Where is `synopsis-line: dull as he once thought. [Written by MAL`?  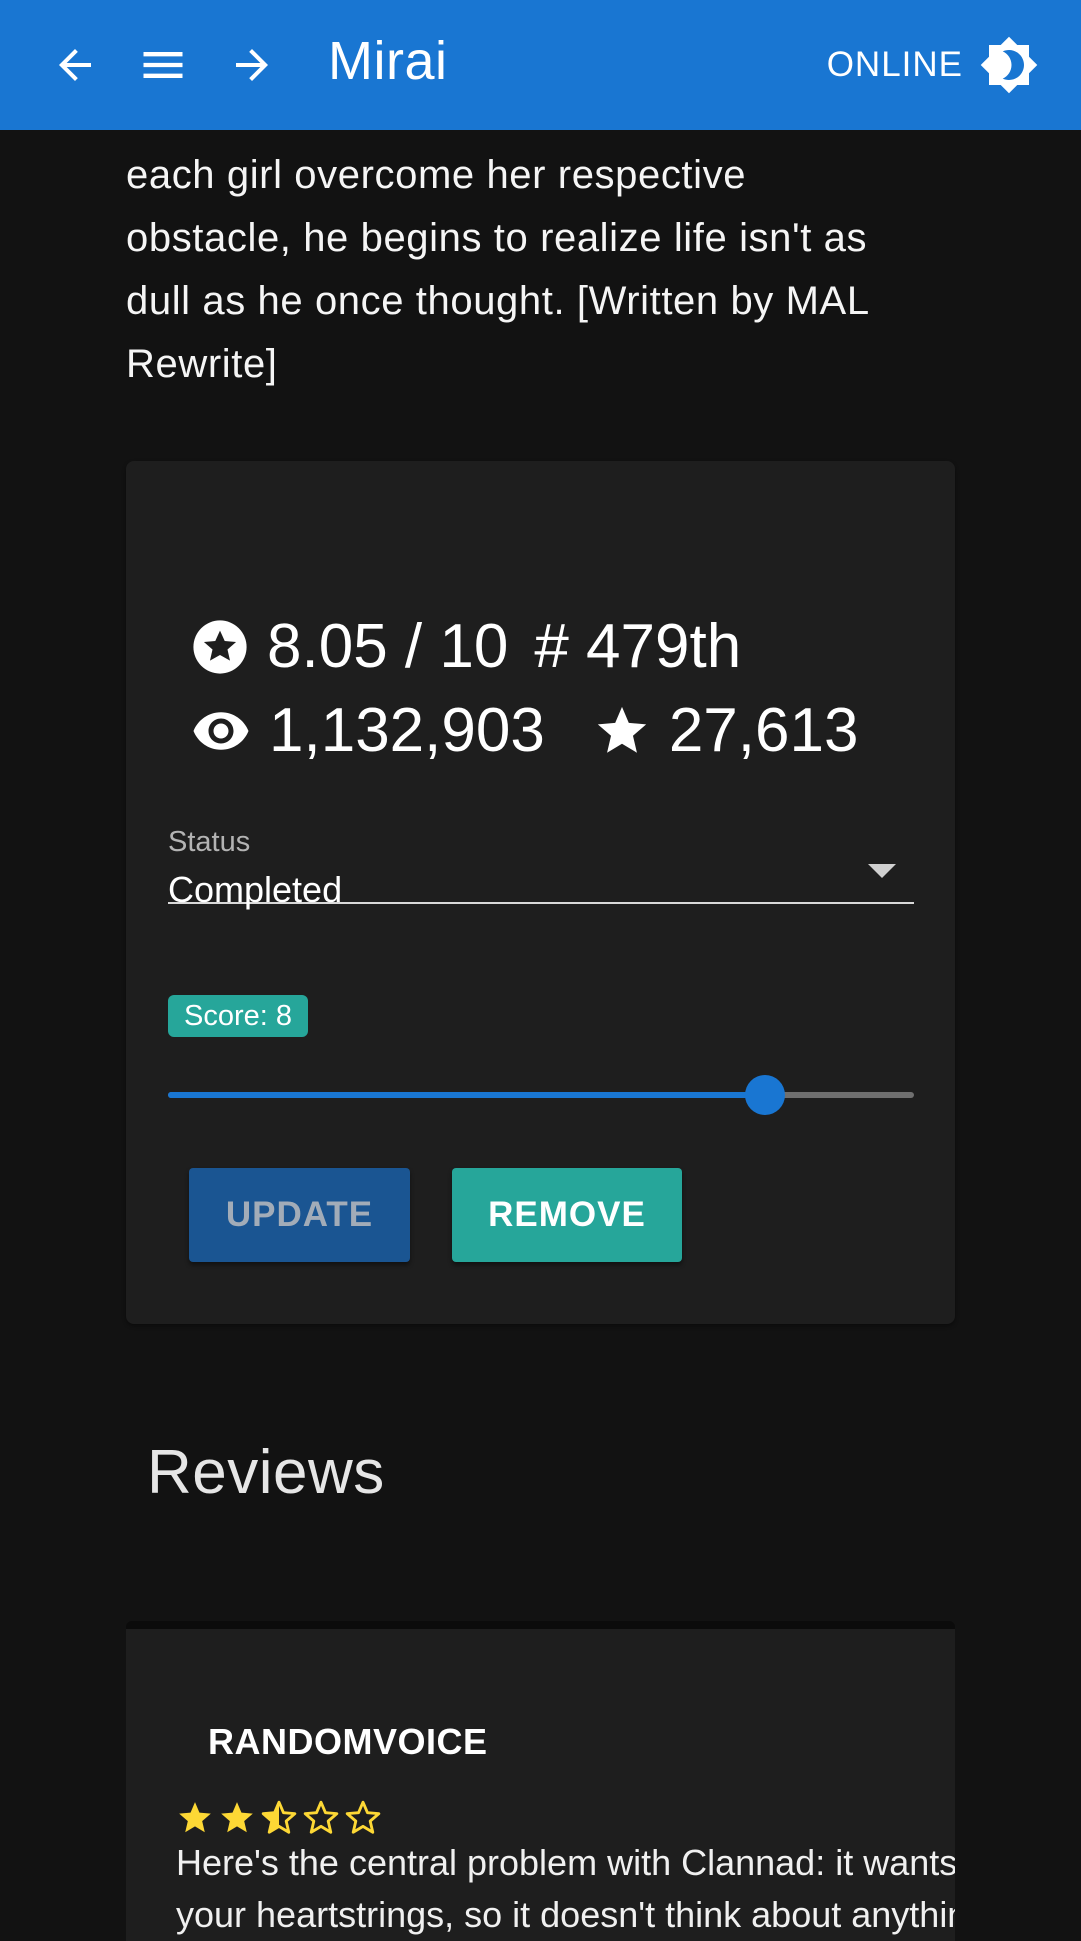 synopsis-line: dull as he once thought. [Written by MAL is located at coordinates (498, 301).